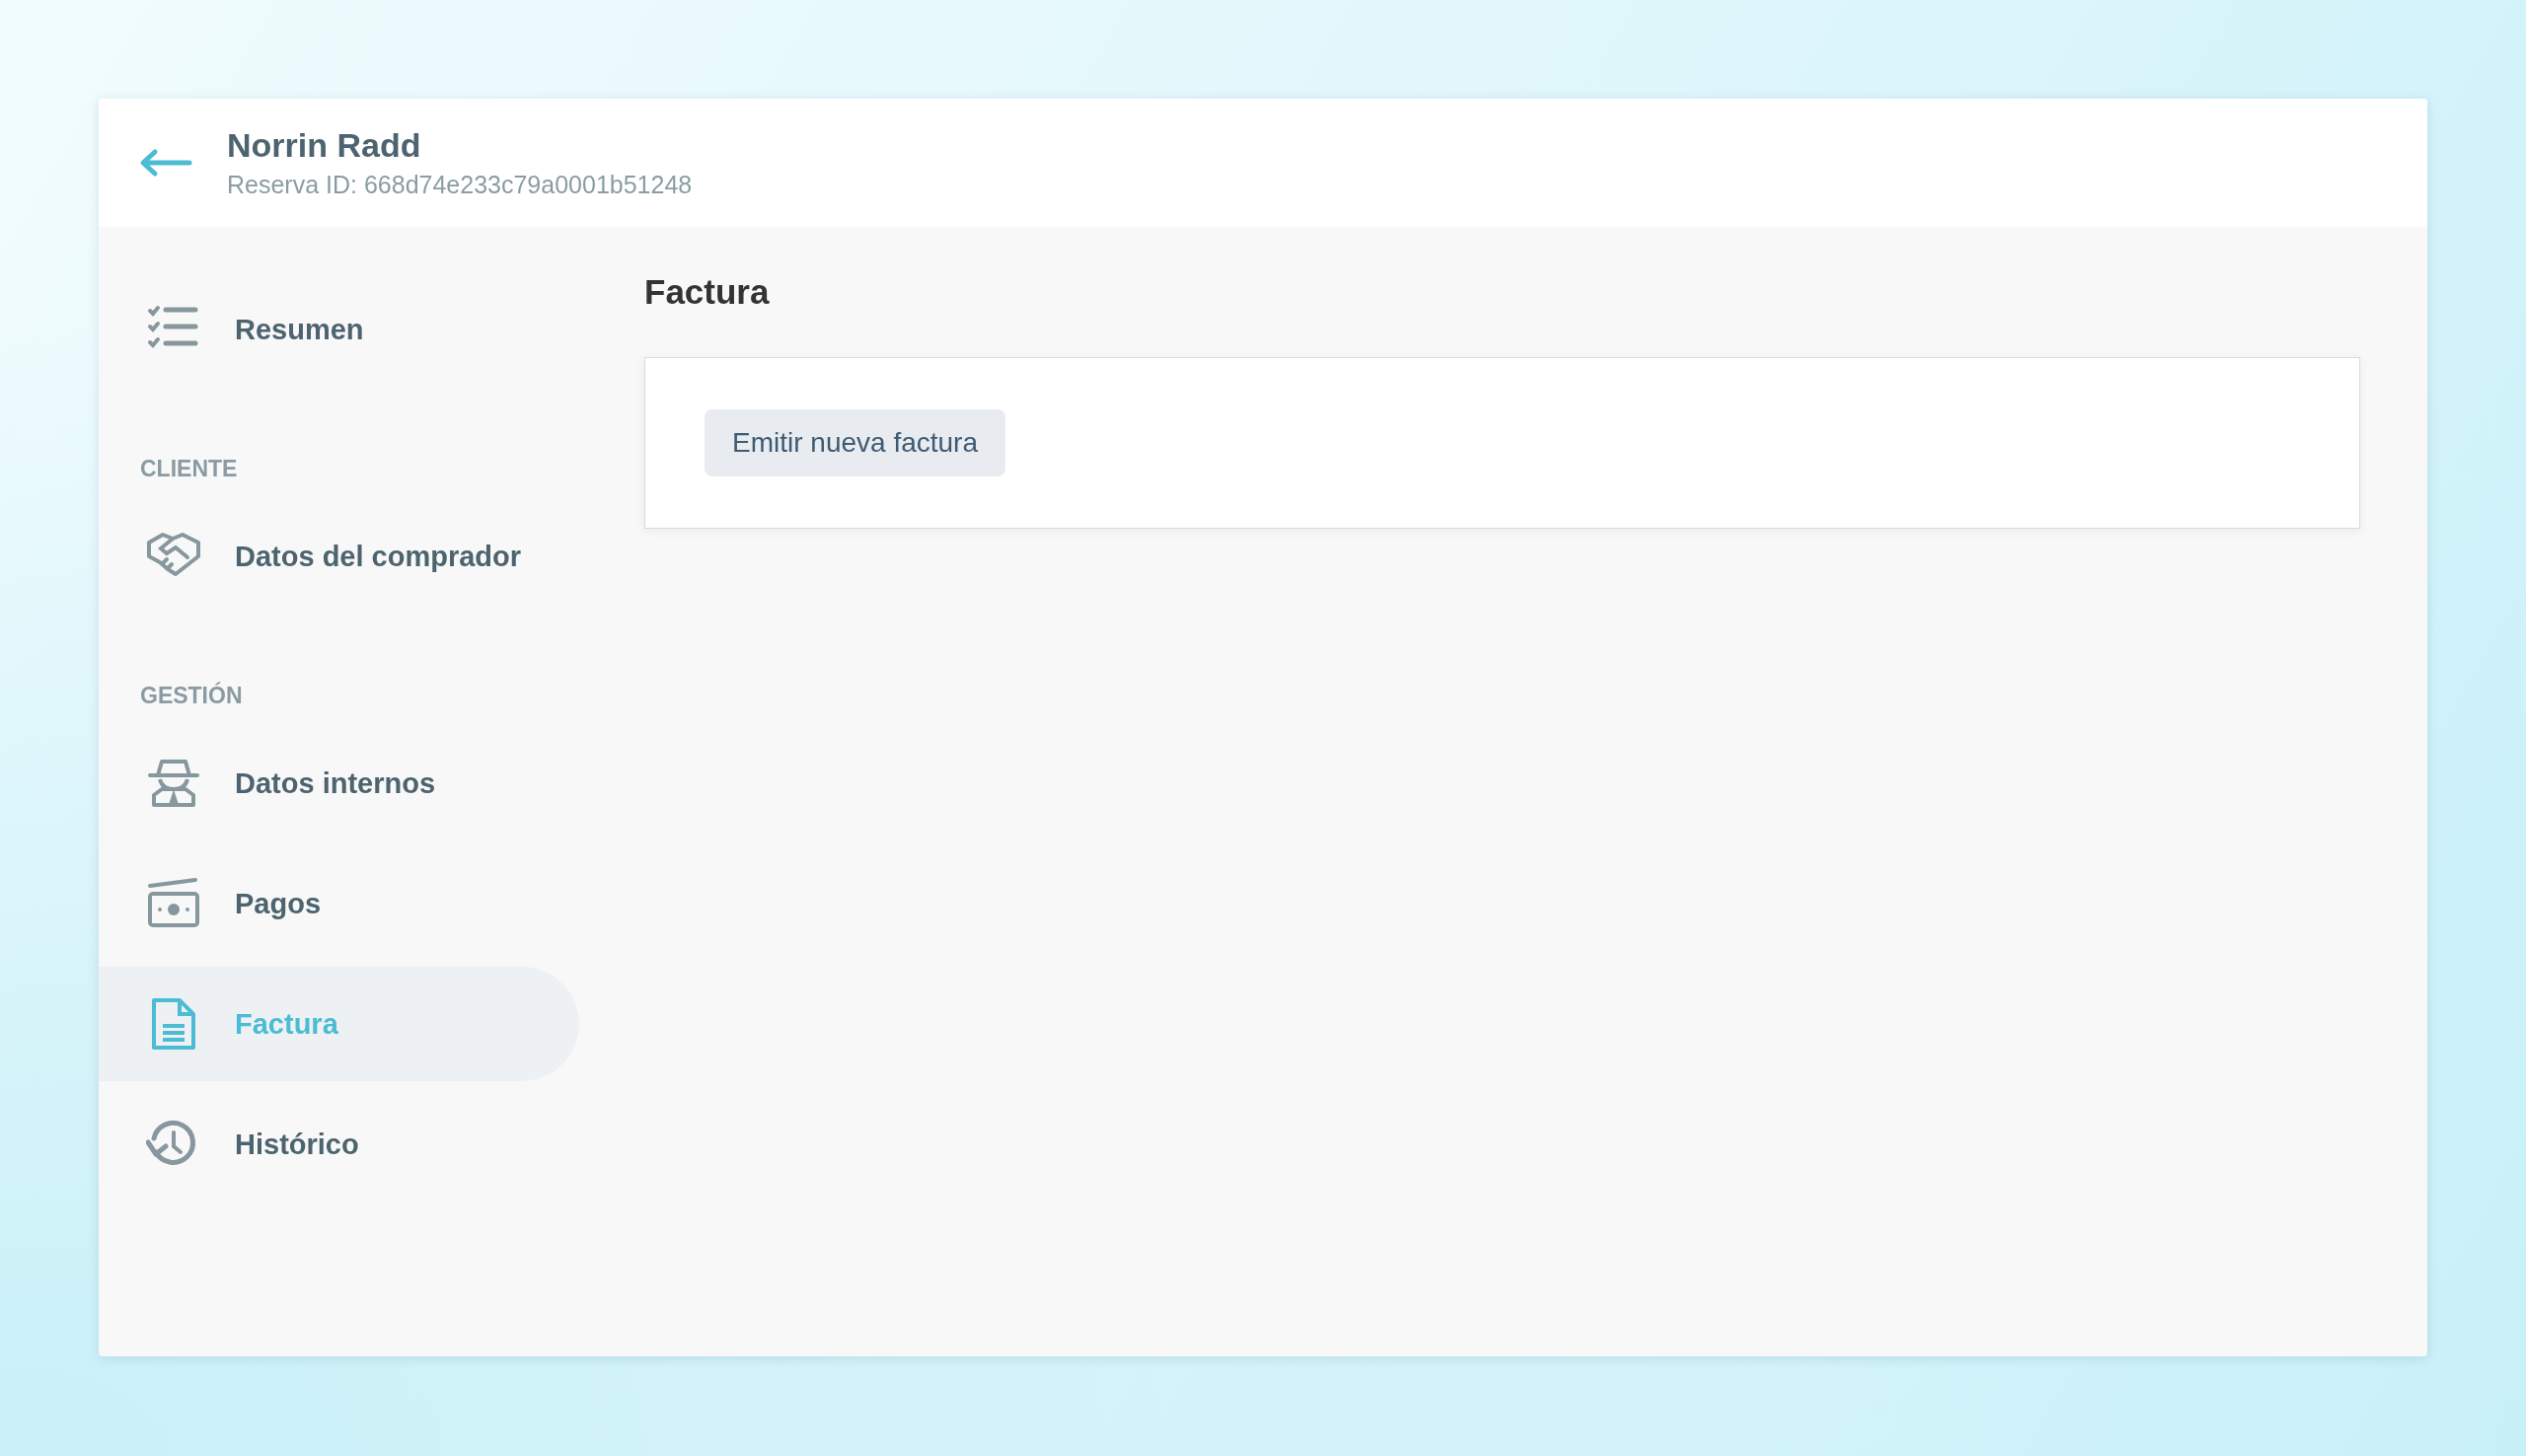 The image size is (2526, 1456). I want to click on sidebar-item: Resumen, so click(339, 329).